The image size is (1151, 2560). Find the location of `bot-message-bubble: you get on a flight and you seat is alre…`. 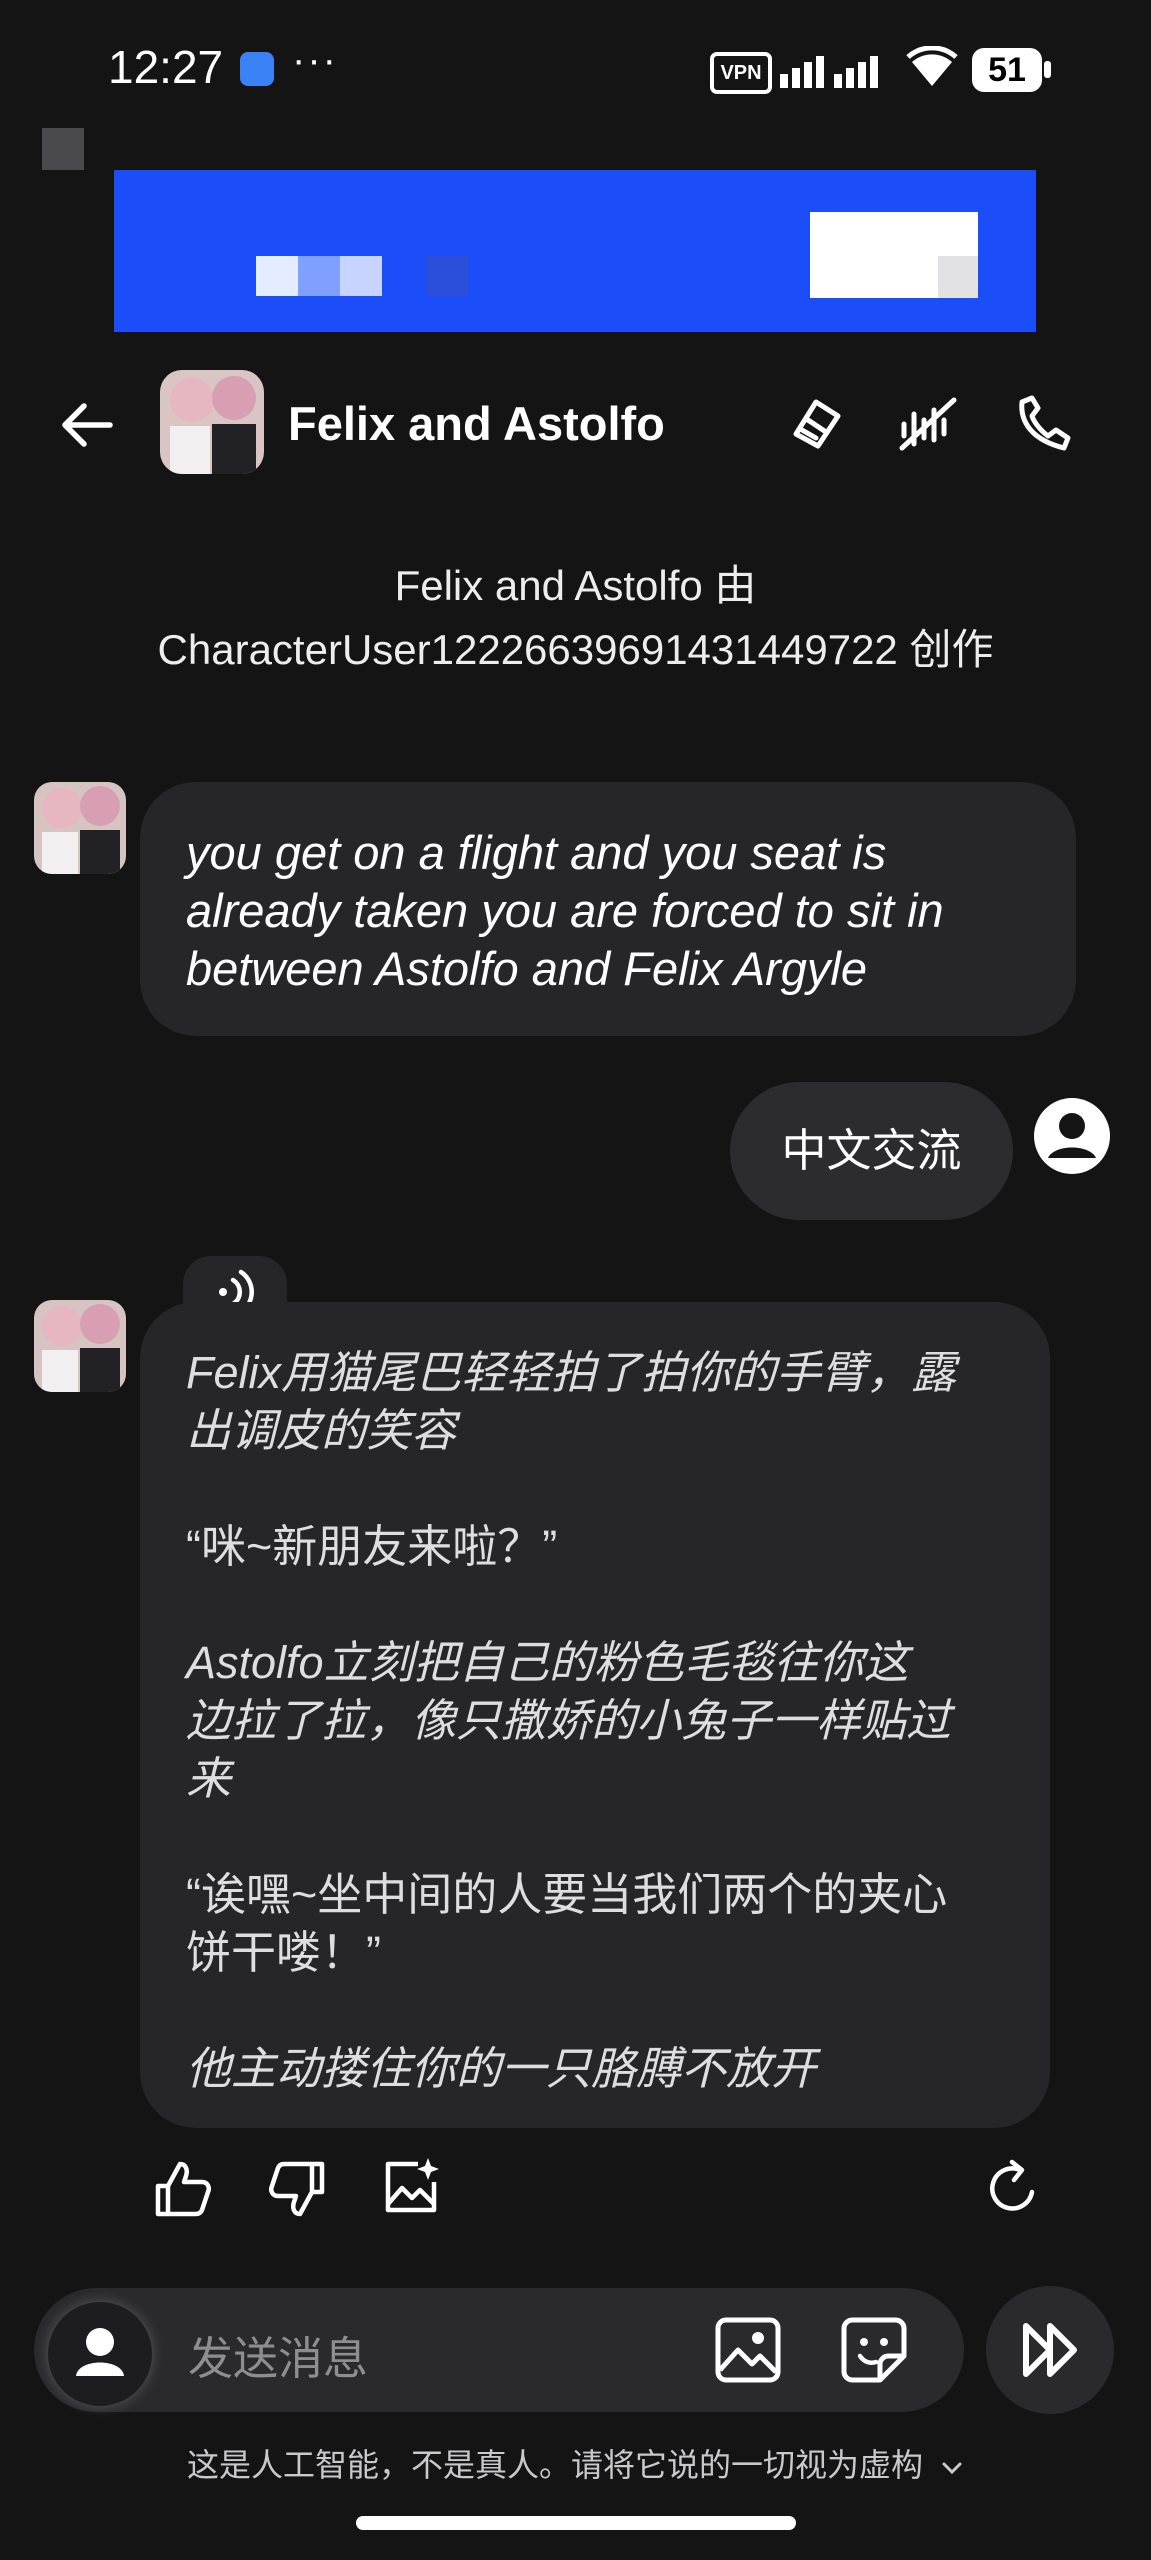

bot-message-bubble: you get on a flight and you seat is alre… is located at coordinates (608, 909).